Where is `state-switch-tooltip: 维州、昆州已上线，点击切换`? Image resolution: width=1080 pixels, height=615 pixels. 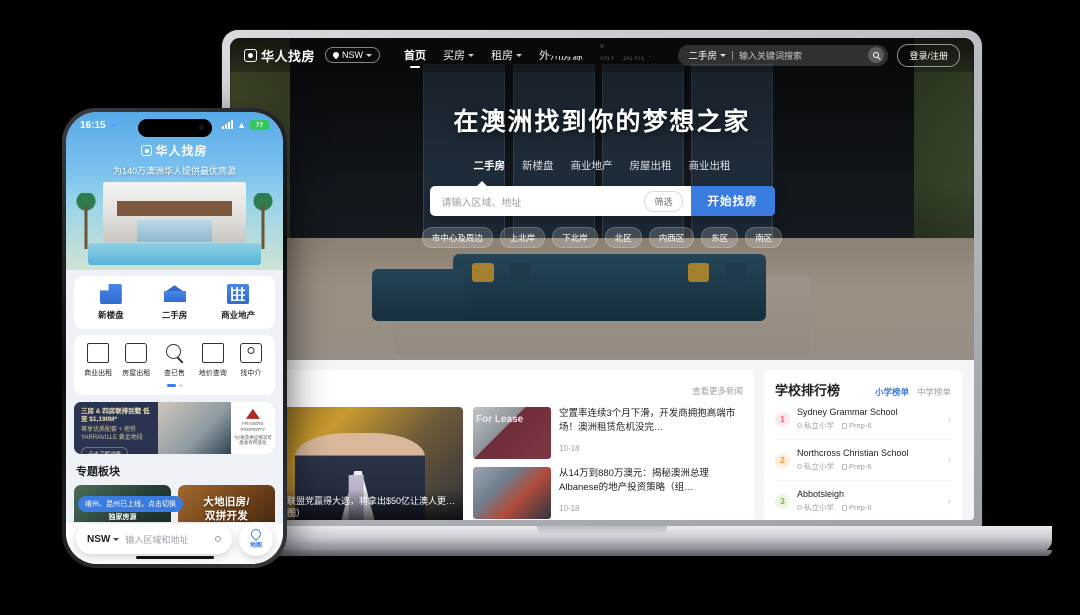
state-switch-tooltip: 维州、昆州已上线，点击切换 is located at coordinates (130, 504).